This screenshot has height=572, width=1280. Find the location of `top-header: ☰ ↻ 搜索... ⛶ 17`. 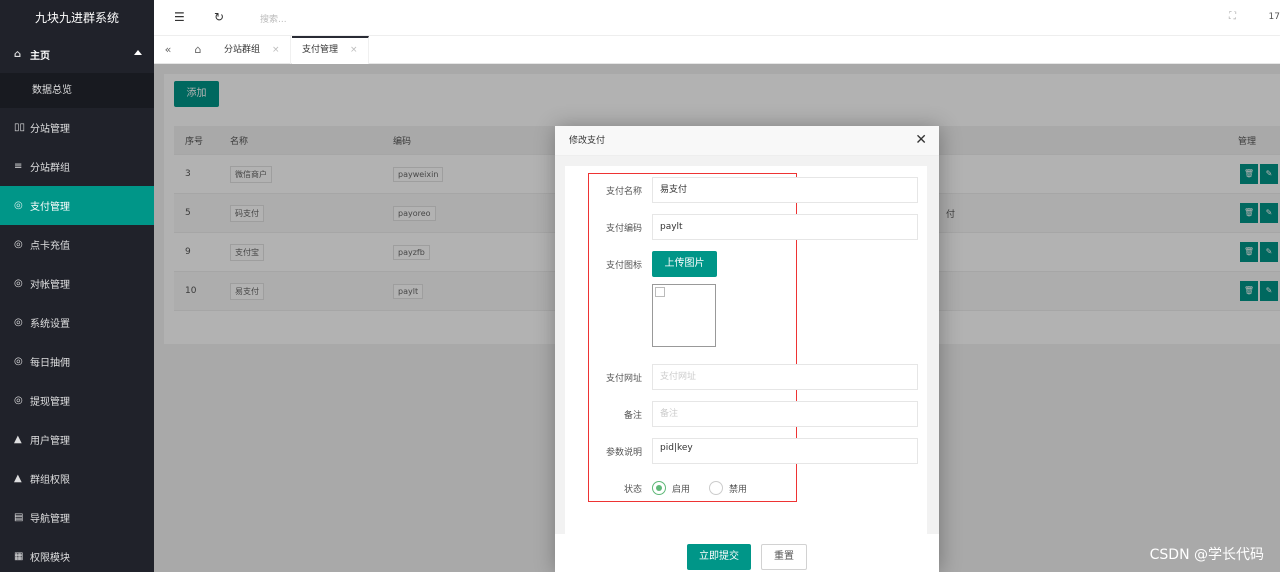

top-header: ☰ ↻ 搜索... ⛶ 17 is located at coordinates (717, 18).